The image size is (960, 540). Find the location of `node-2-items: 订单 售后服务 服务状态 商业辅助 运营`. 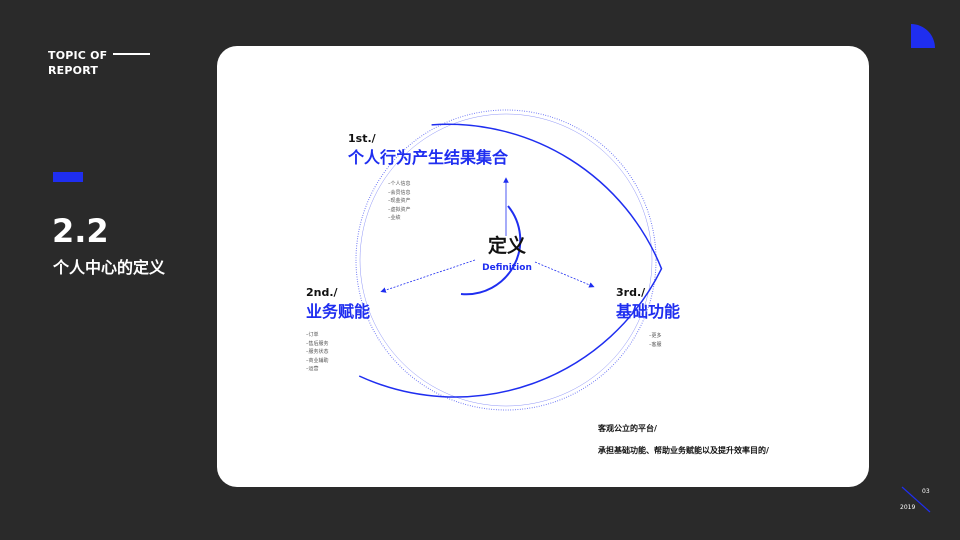

node-2-items: 订单 售后服务 服务状态 商业辅助 运营 is located at coordinates (317, 352).